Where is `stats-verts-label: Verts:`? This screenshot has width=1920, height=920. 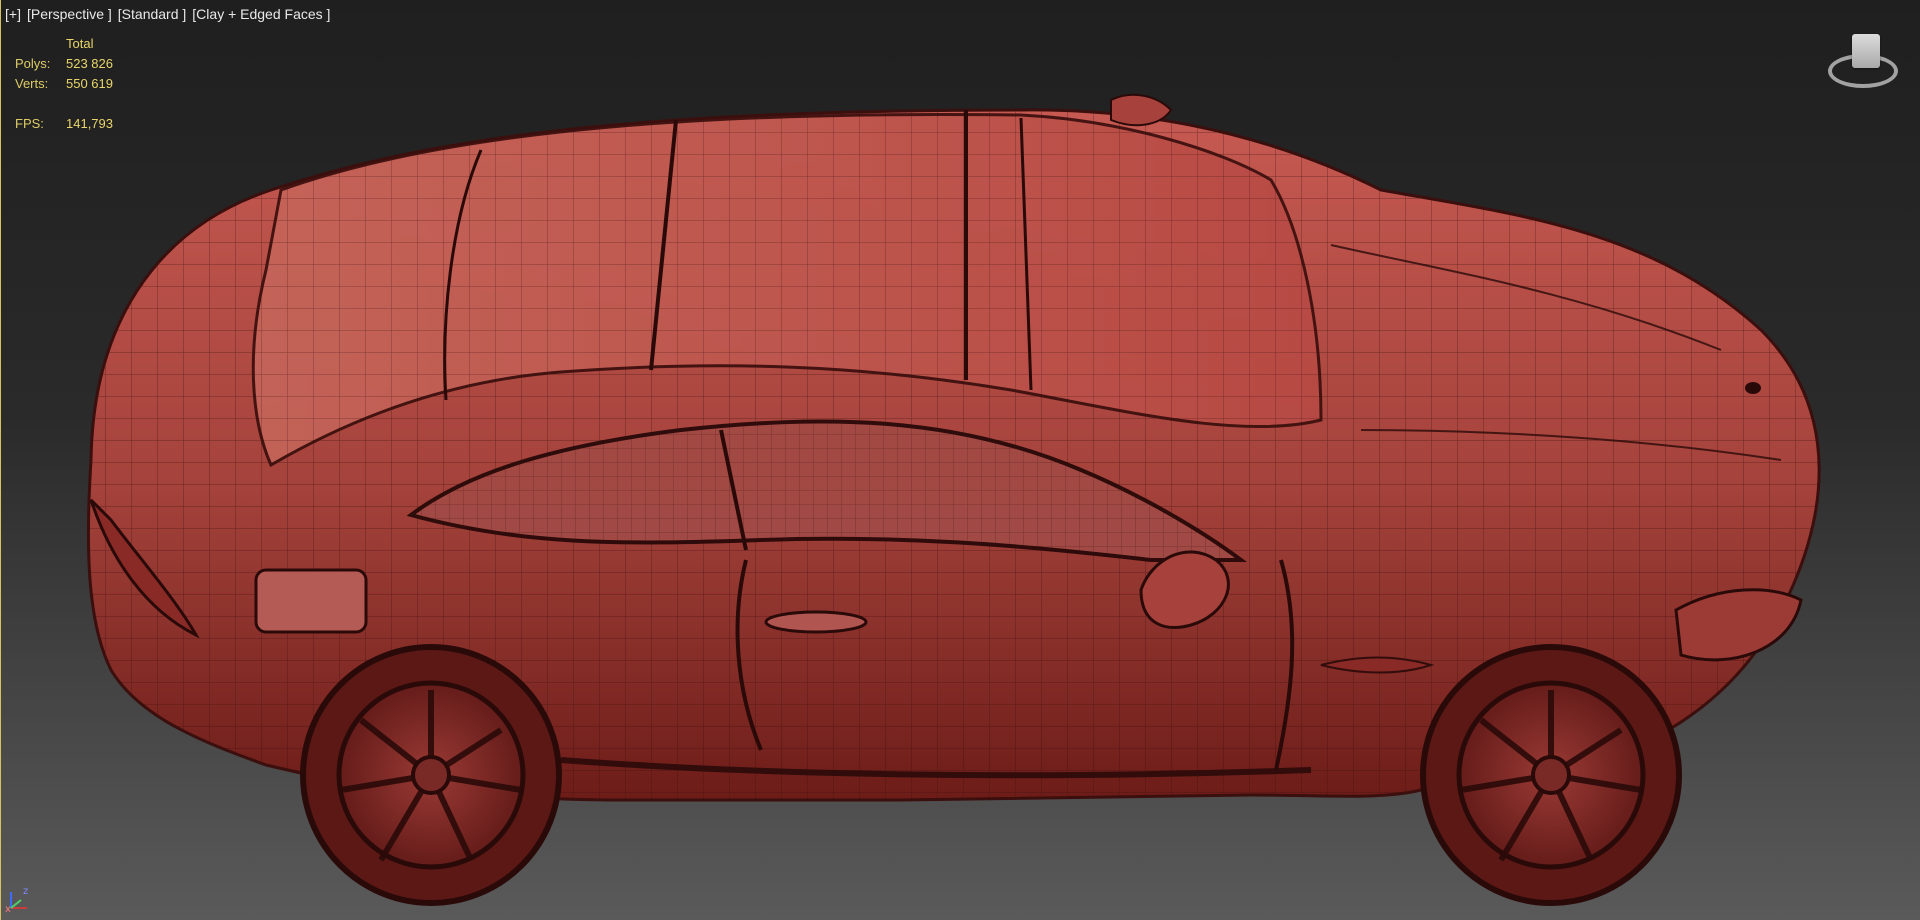 stats-verts-label: Verts: is located at coordinates (32, 83).